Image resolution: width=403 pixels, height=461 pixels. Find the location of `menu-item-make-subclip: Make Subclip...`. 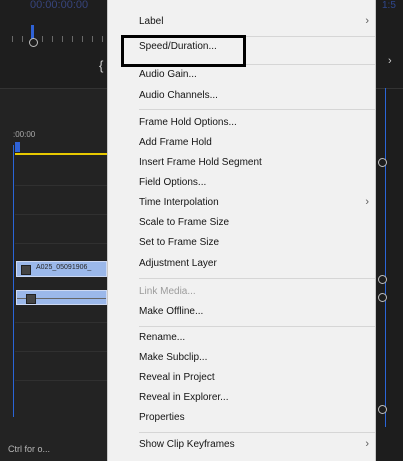

menu-item-make-subclip: Make Subclip... is located at coordinates (241, 359).